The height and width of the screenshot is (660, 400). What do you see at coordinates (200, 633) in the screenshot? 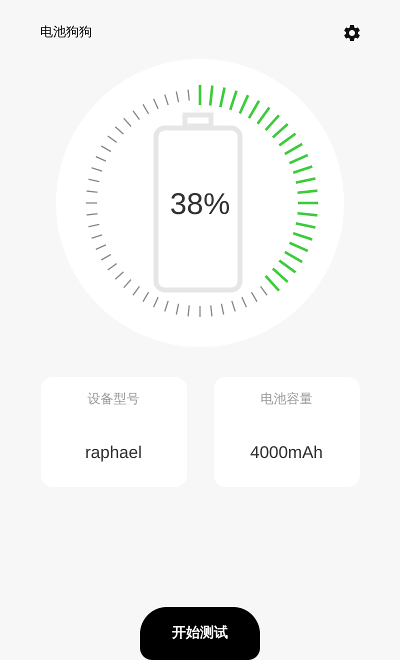
I see `start-test-button: 开始测试` at bounding box center [200, 633].